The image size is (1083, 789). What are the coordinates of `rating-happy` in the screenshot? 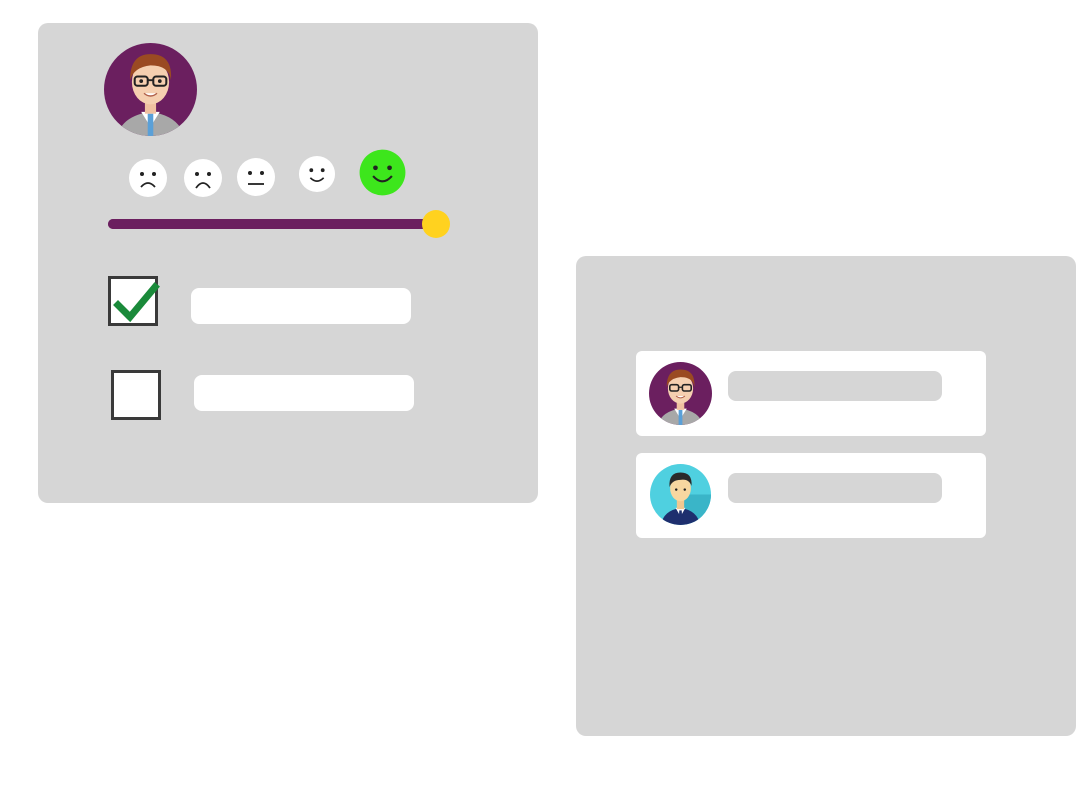 It's located at (382, 172).